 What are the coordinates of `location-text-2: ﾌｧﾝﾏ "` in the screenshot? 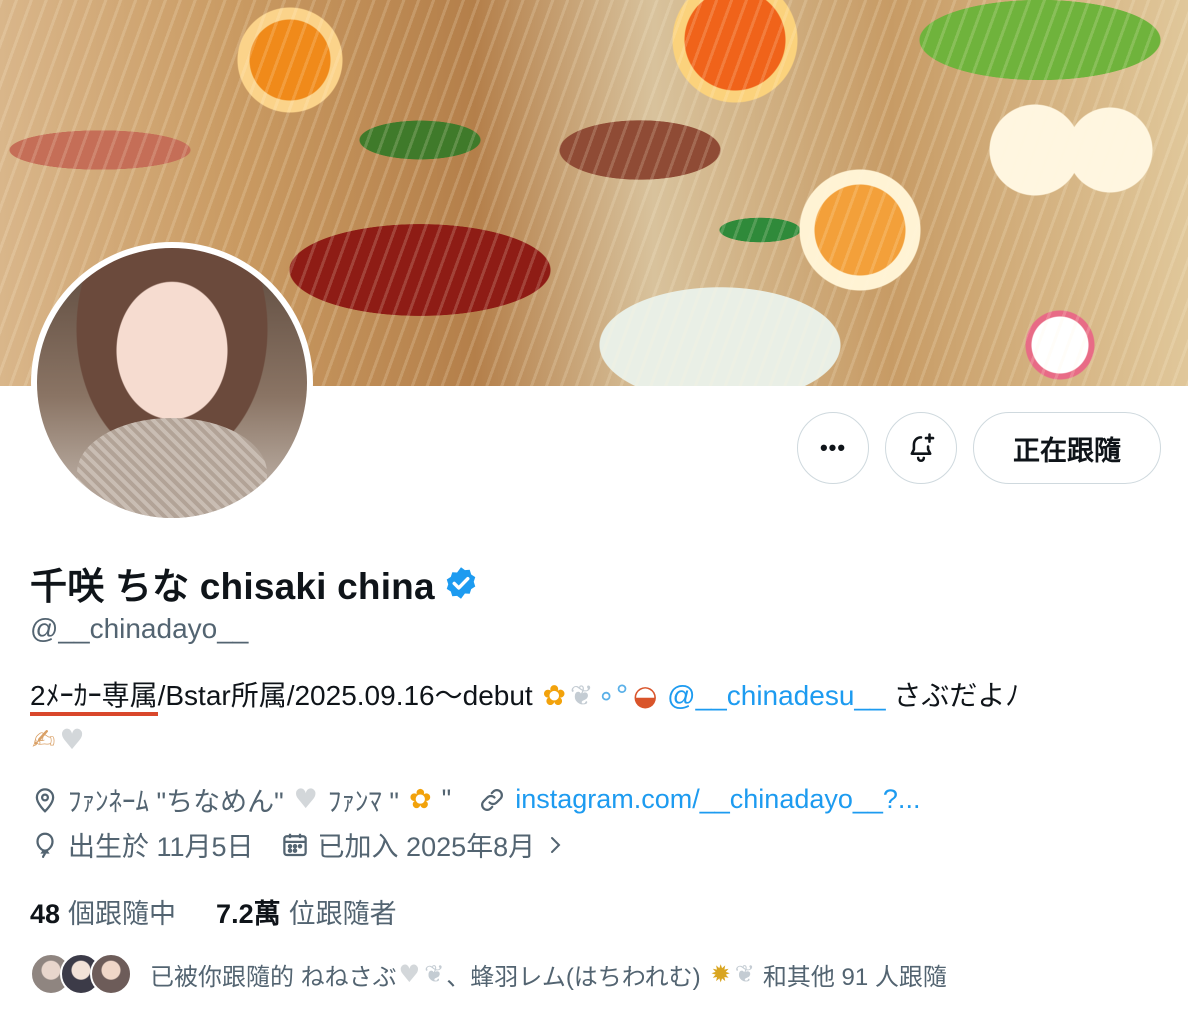 It's located at (363, 802).